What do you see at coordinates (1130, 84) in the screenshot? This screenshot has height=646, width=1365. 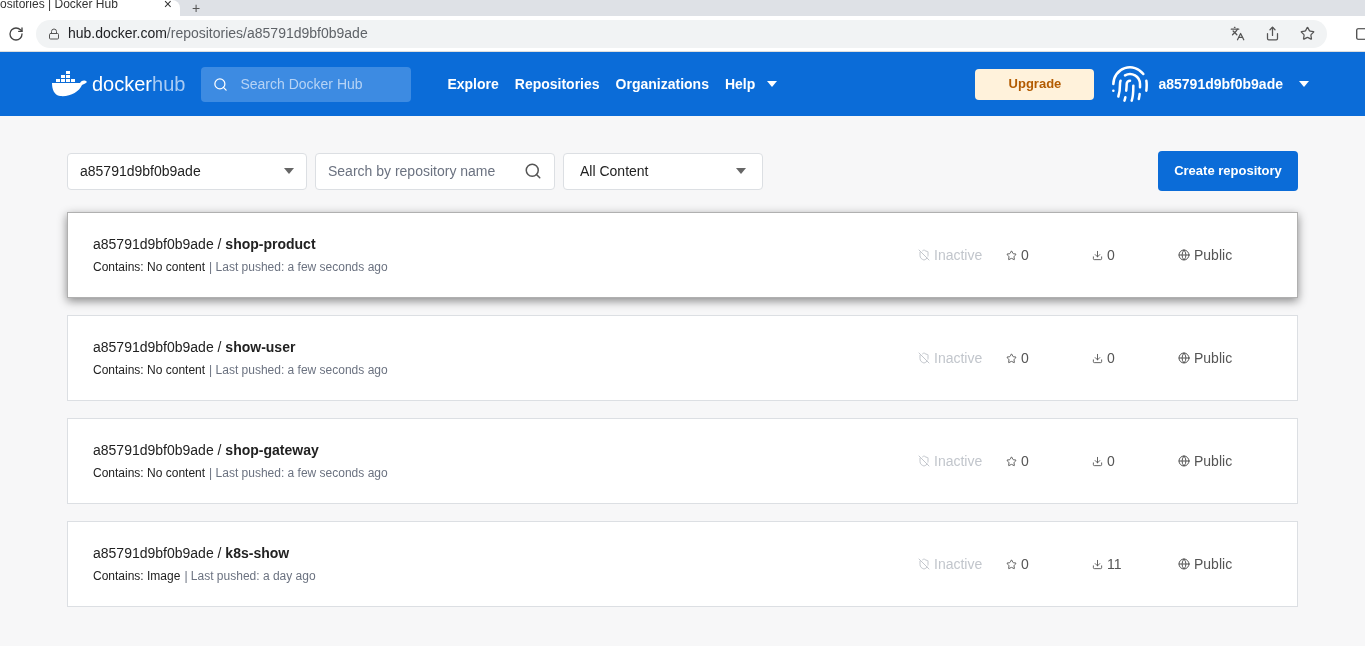 I see `fingerprint-avatar-icon` at bounding box center [1130, 84].